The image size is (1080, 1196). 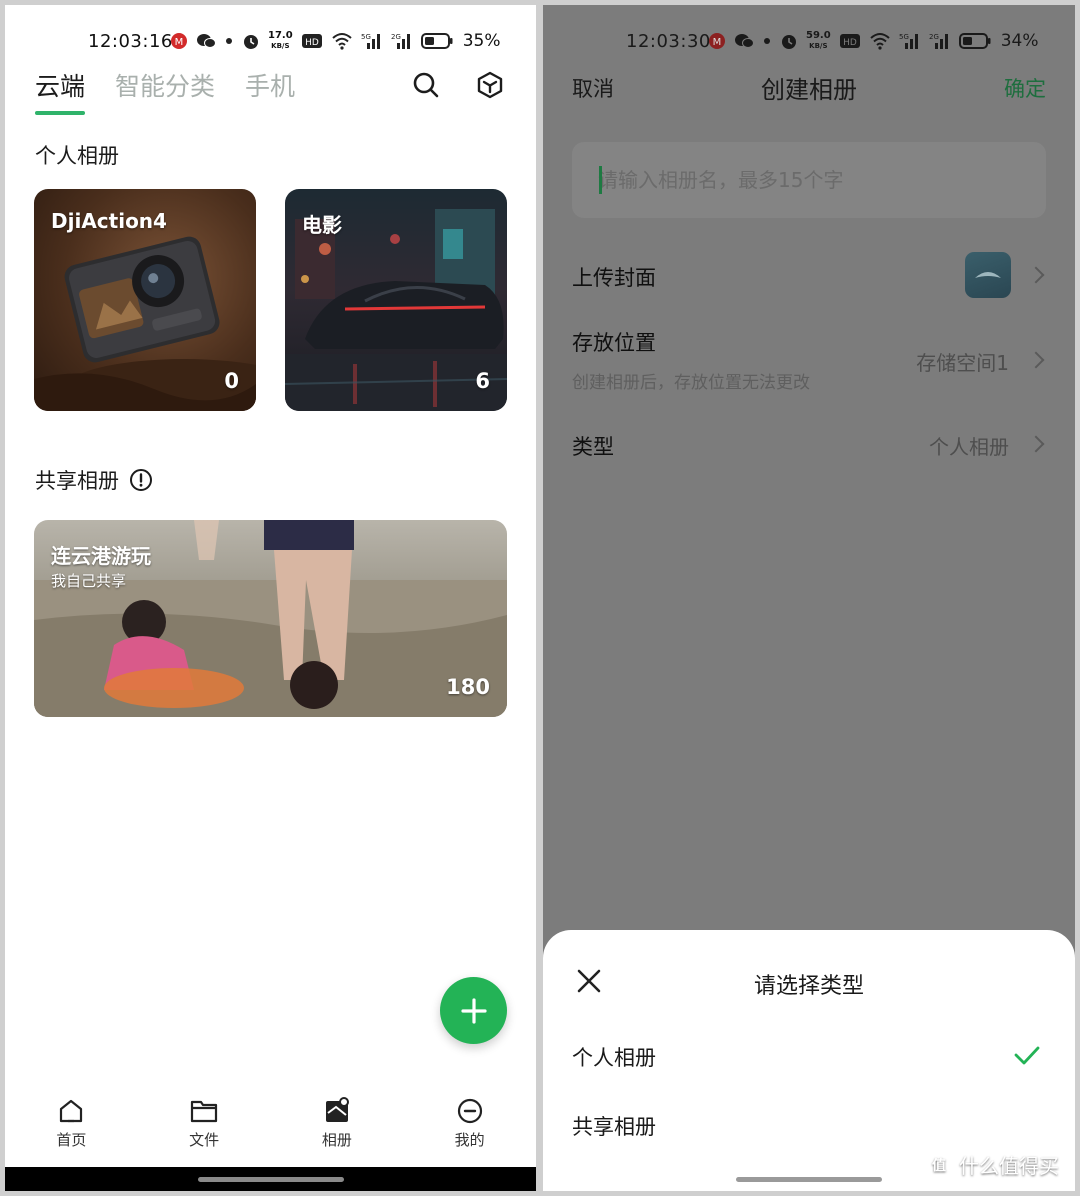 What do you see at coordinates (204, 1140) in the screenshot?
I see `nav-label: 文件` at bounding box center [204, 1140].